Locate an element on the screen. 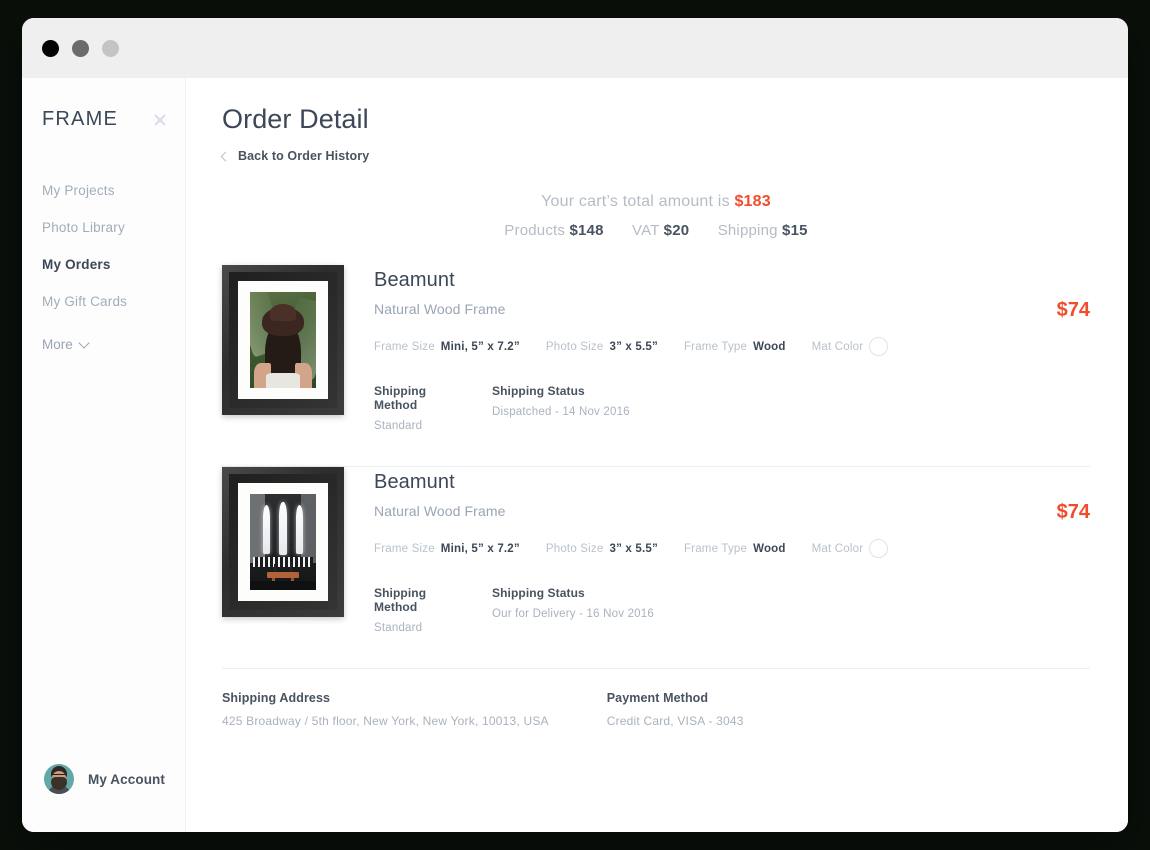 Image resolution: width=1150 pixels, height=850 pixels. breakdown-vat-value: $20 is located at coordinates (676, 230).